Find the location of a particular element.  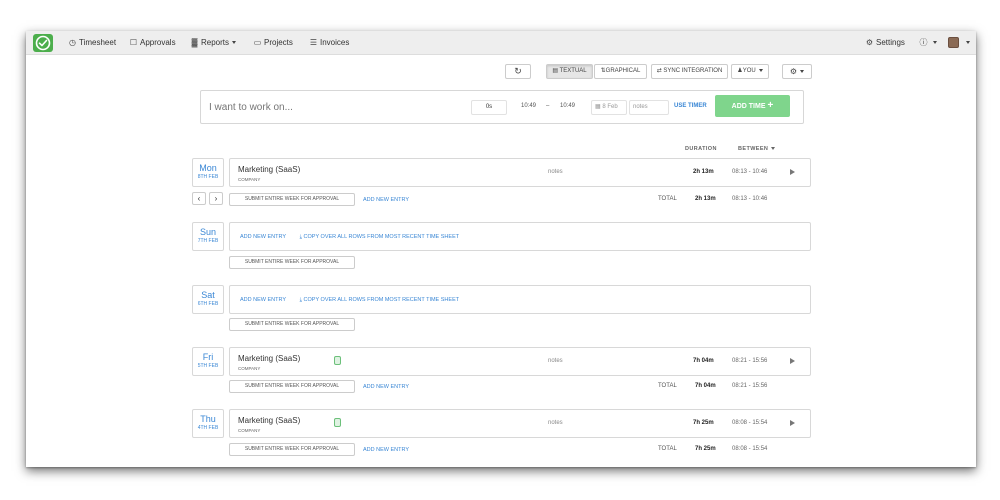

refresh-icon: ↻ is located at coordinates (518, 71).